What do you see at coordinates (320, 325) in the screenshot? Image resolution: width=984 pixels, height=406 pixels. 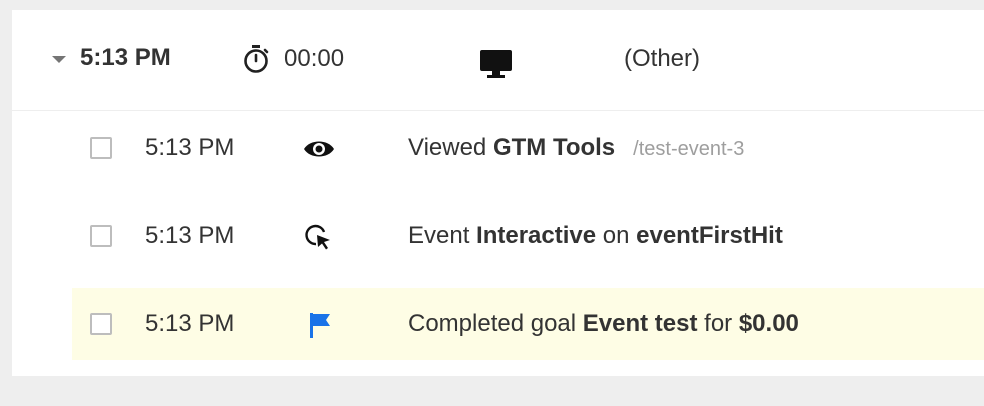 I see `flag-icon` at bounding box center [320, 325].